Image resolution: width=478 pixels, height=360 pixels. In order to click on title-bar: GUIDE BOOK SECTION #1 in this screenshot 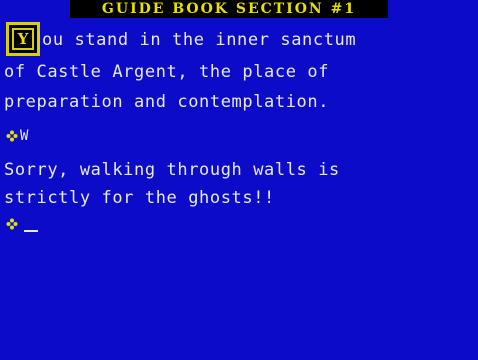, I will do `click(239, 9)`.